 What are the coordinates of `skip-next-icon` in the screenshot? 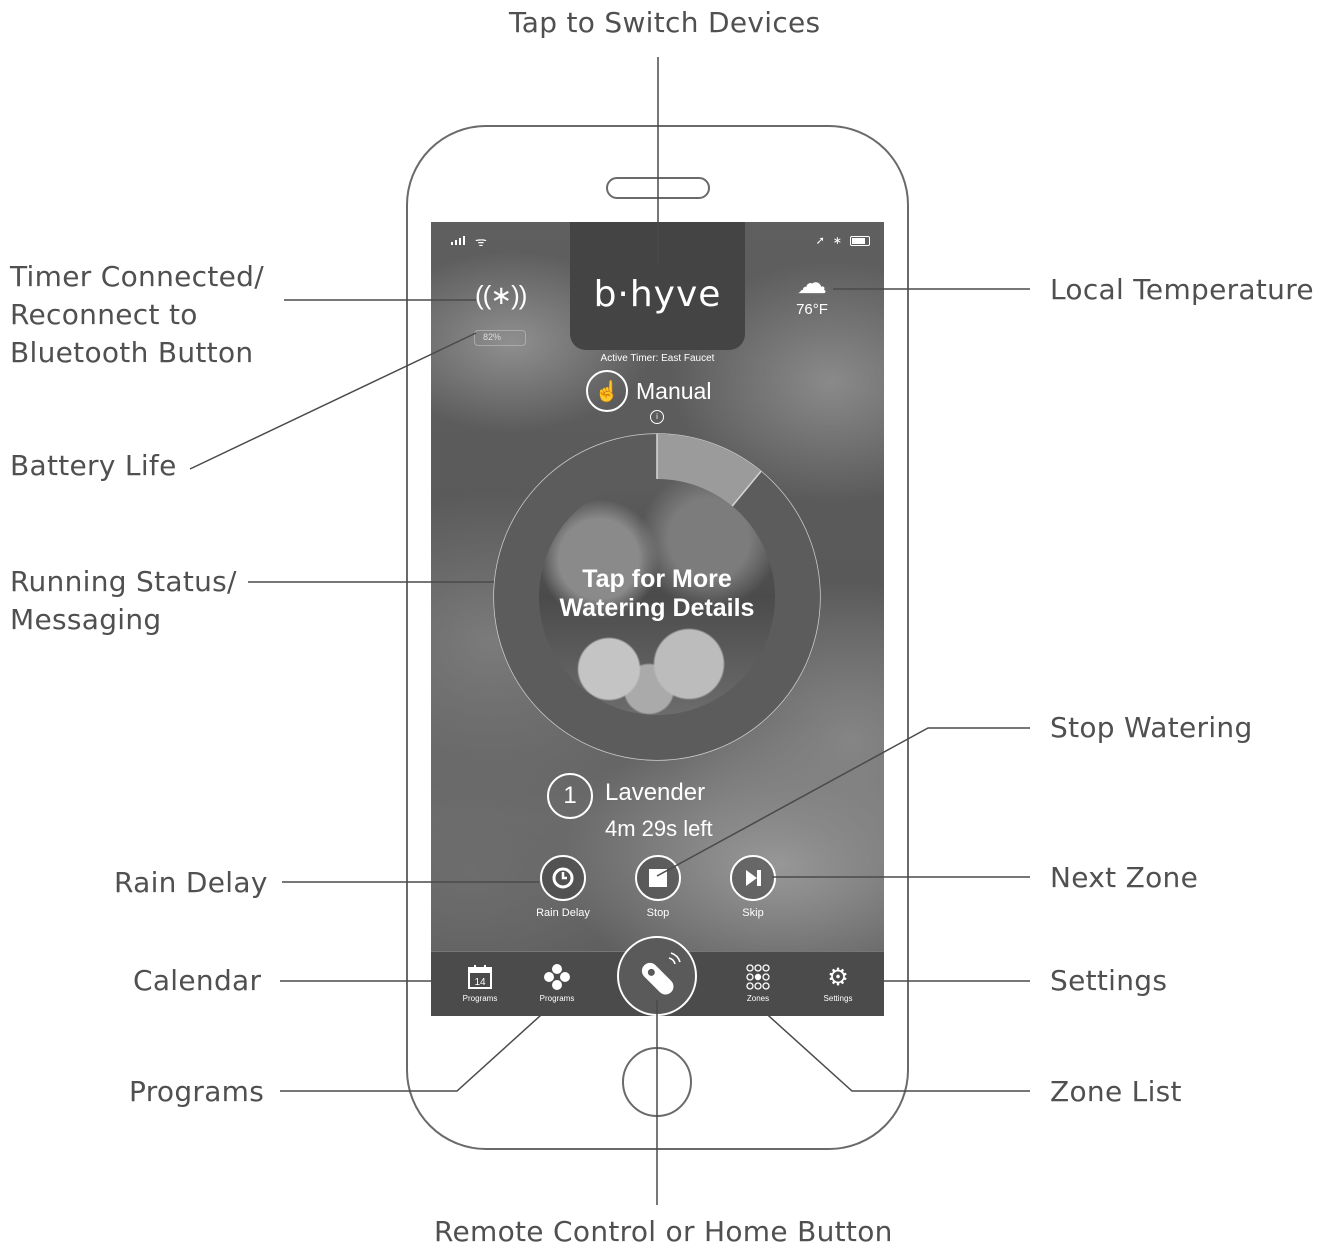 It's located at (753, 878).